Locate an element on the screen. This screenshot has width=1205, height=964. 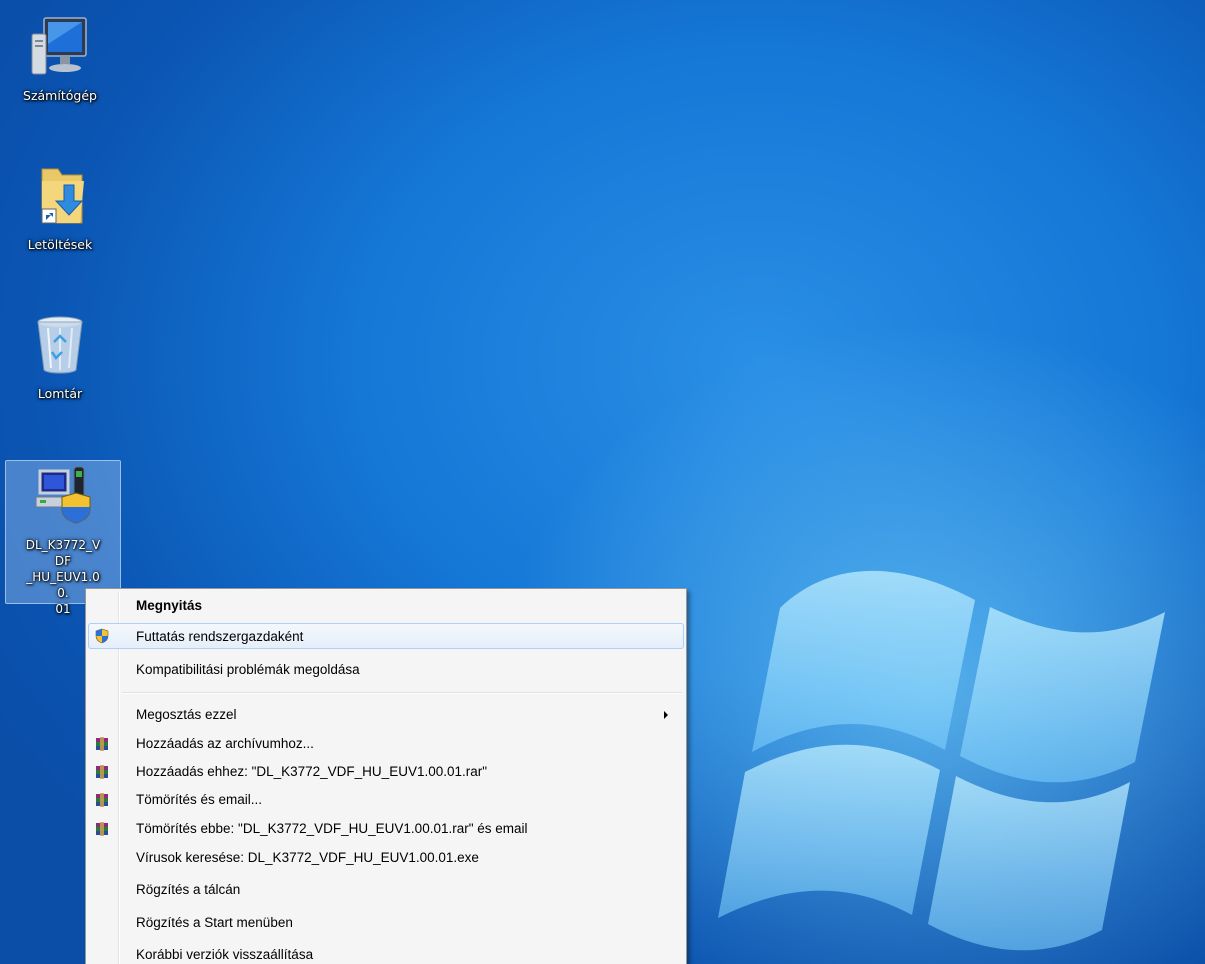
menu-item-run-as-admin: Futtatás rendszergazdaként is located at coordinates (386, 636).